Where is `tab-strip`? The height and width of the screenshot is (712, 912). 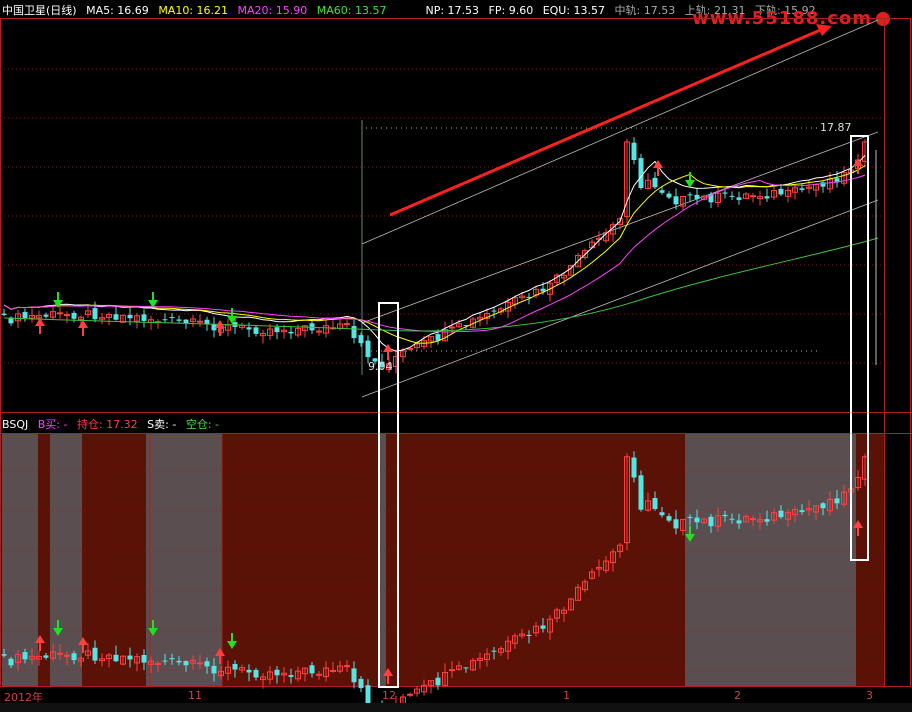
tab-strip is located at coordinates (456, 707).